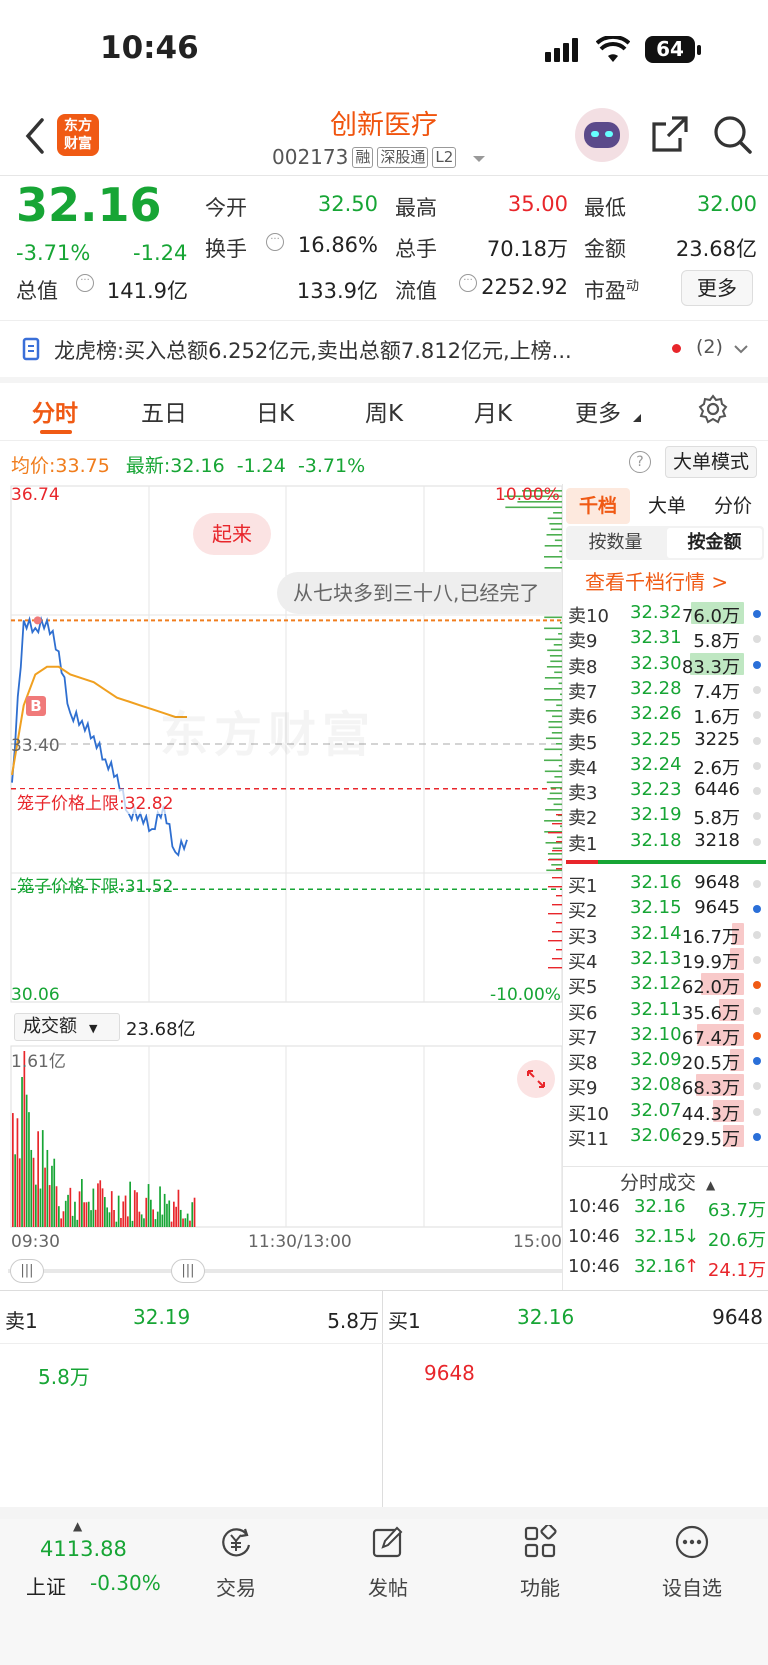 The width and height of the screenshot is (768, 1665). What do you see at coordinates (733, 135) in the screenshot?
I see `search-icon` at bounding box center [733, 135].